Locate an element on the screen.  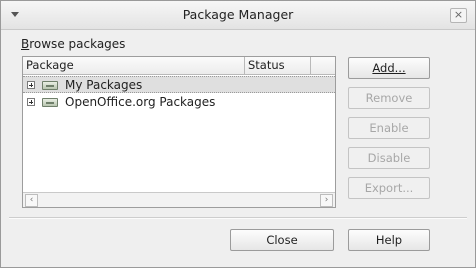
column-header-package: Package is located at coordinates (134, 65).